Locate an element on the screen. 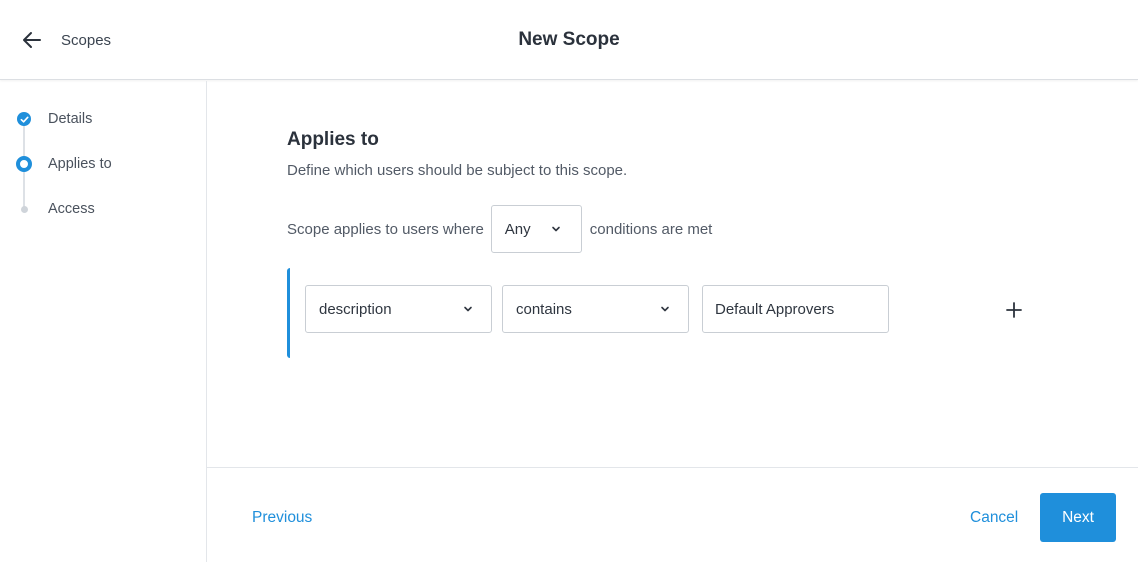  step-applies-to: Applies to is located at coordinates (103, 164).